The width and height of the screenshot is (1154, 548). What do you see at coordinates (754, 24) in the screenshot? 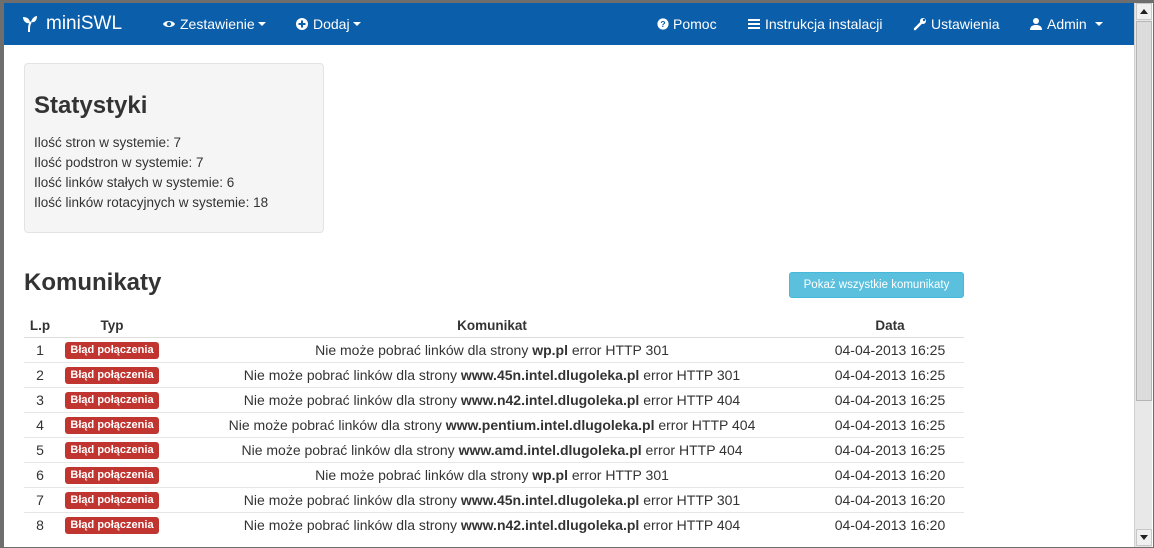
I see `list-icon` at bounding box center [754, 24].